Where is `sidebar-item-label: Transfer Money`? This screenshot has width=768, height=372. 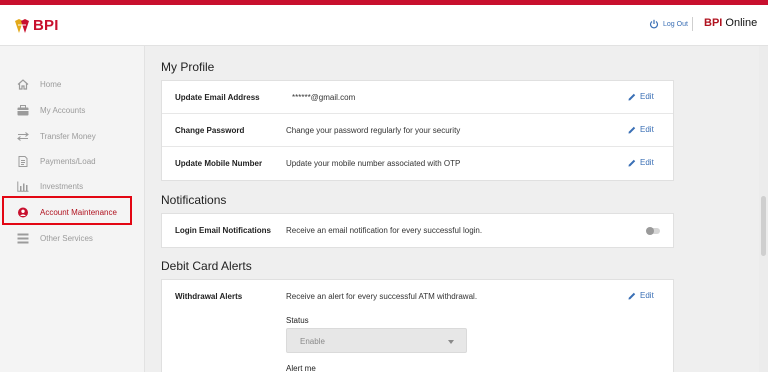 sidebar-item-label: Transfer Money is located at coordinates (68, 136).